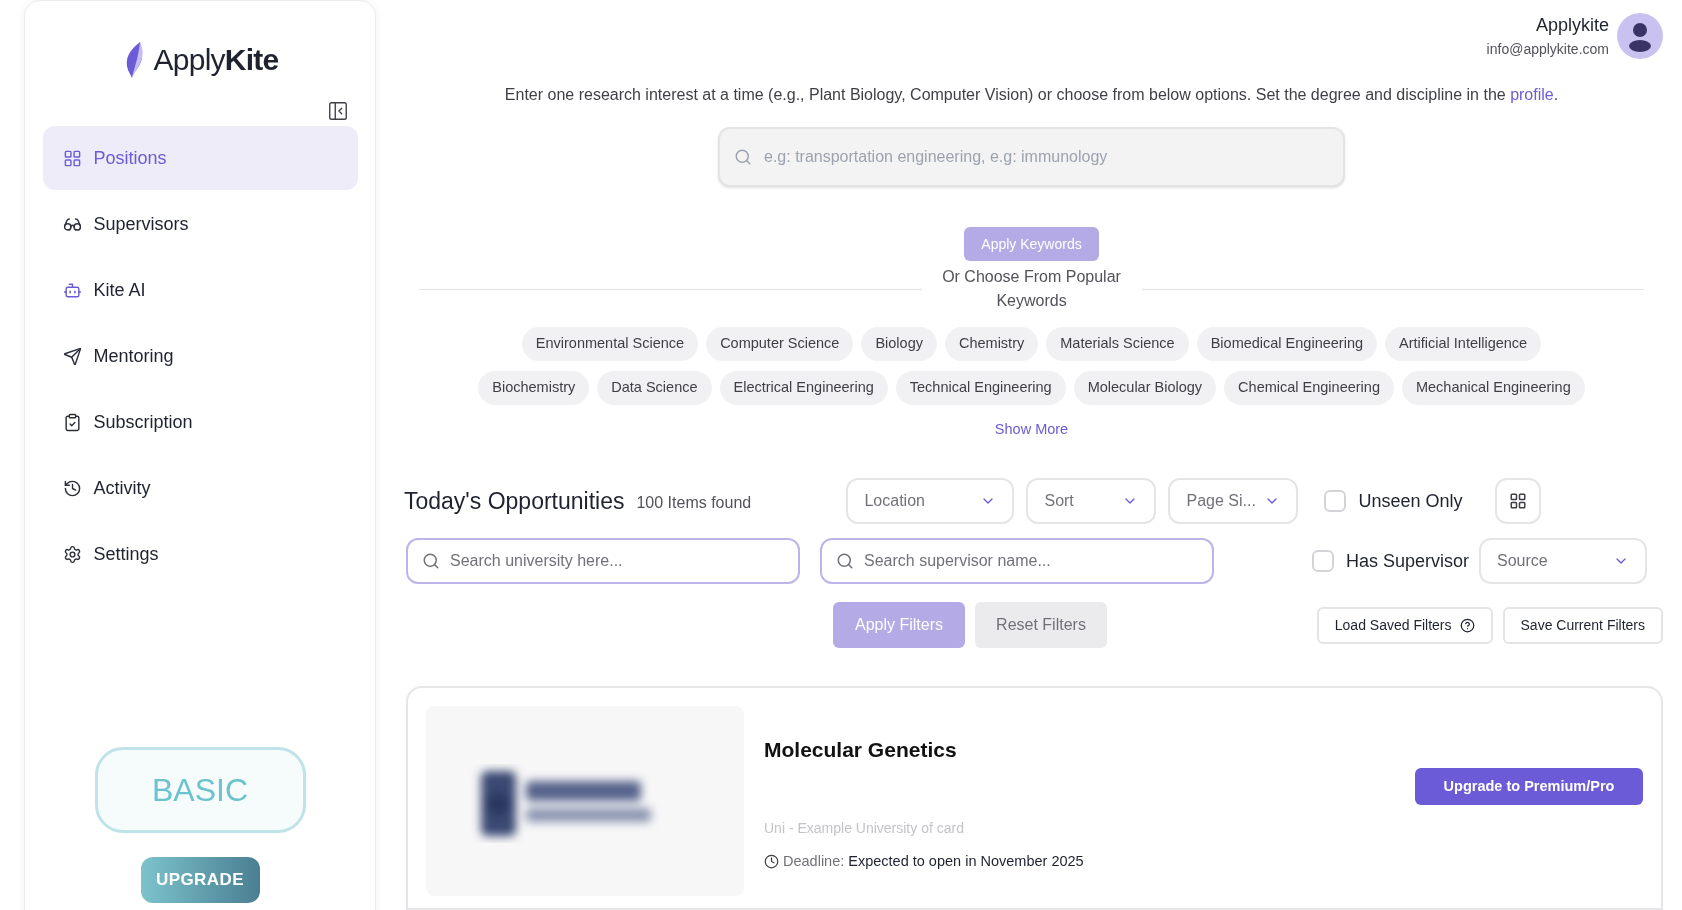  What do you see at coordinates (200, 790) in the screenshot?
I see `plan-badge: BASIC` at bounding box center [200, 790].